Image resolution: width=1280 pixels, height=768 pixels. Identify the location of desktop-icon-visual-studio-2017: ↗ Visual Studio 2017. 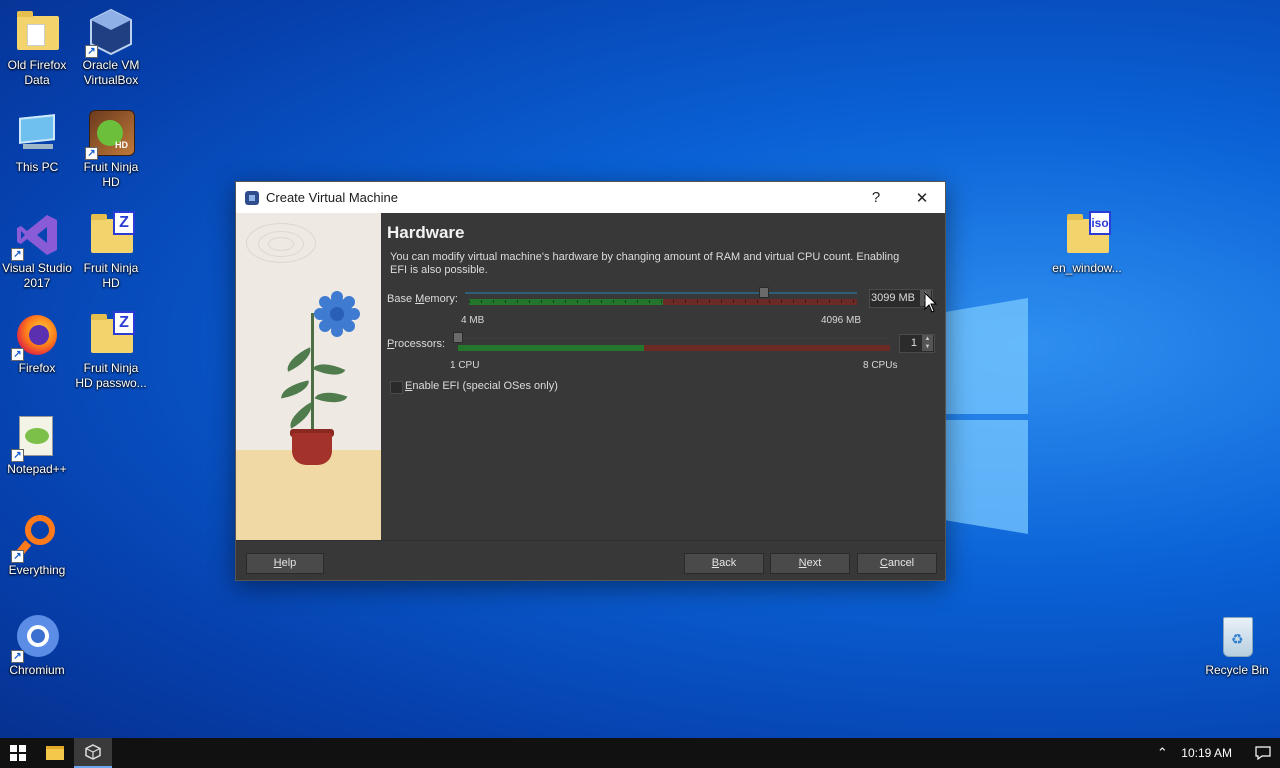
(37, 251).